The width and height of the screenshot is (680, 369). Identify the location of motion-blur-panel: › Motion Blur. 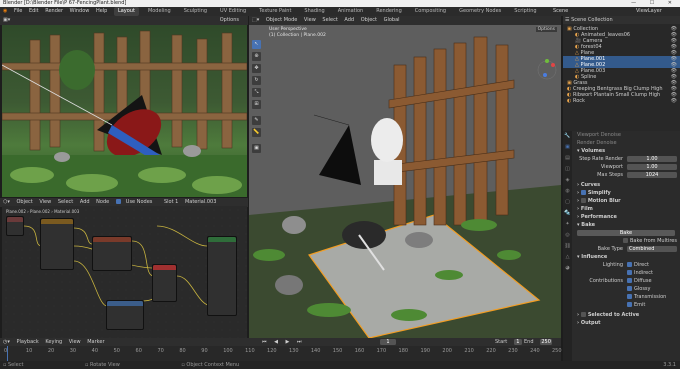
(626, 201).